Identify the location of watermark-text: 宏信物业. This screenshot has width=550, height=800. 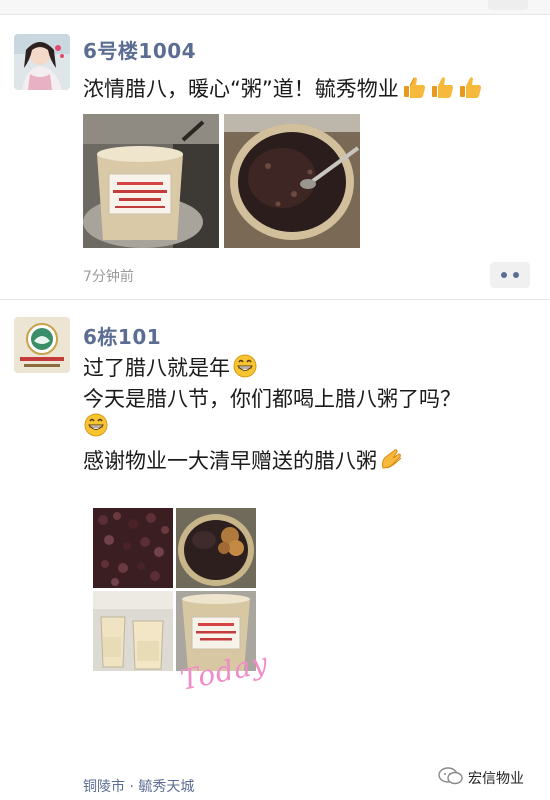
(496, 779).